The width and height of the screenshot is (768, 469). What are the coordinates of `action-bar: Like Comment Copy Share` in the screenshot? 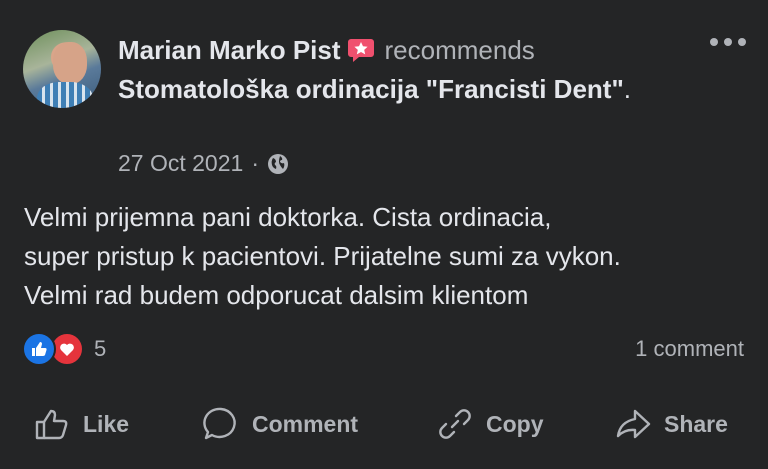 It's located at (384, 424).